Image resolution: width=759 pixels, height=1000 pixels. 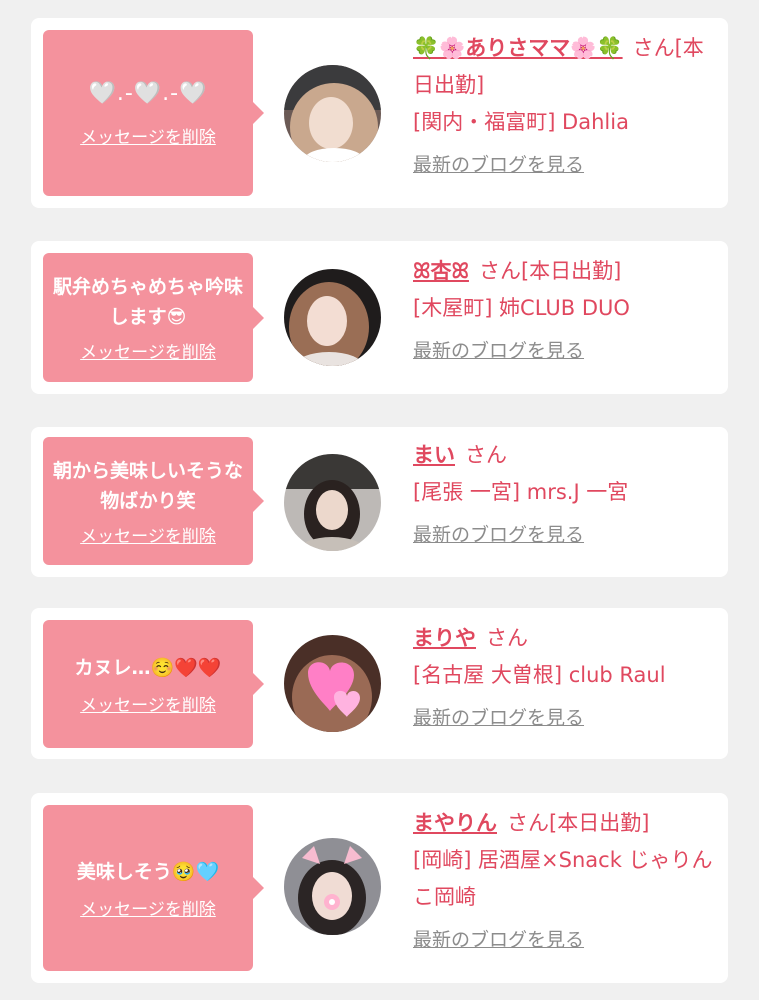 I want to click on shop-location: [岡崎] 居酒屋×Snack じゃりんこ岡崎, so click(x=563, y=878).